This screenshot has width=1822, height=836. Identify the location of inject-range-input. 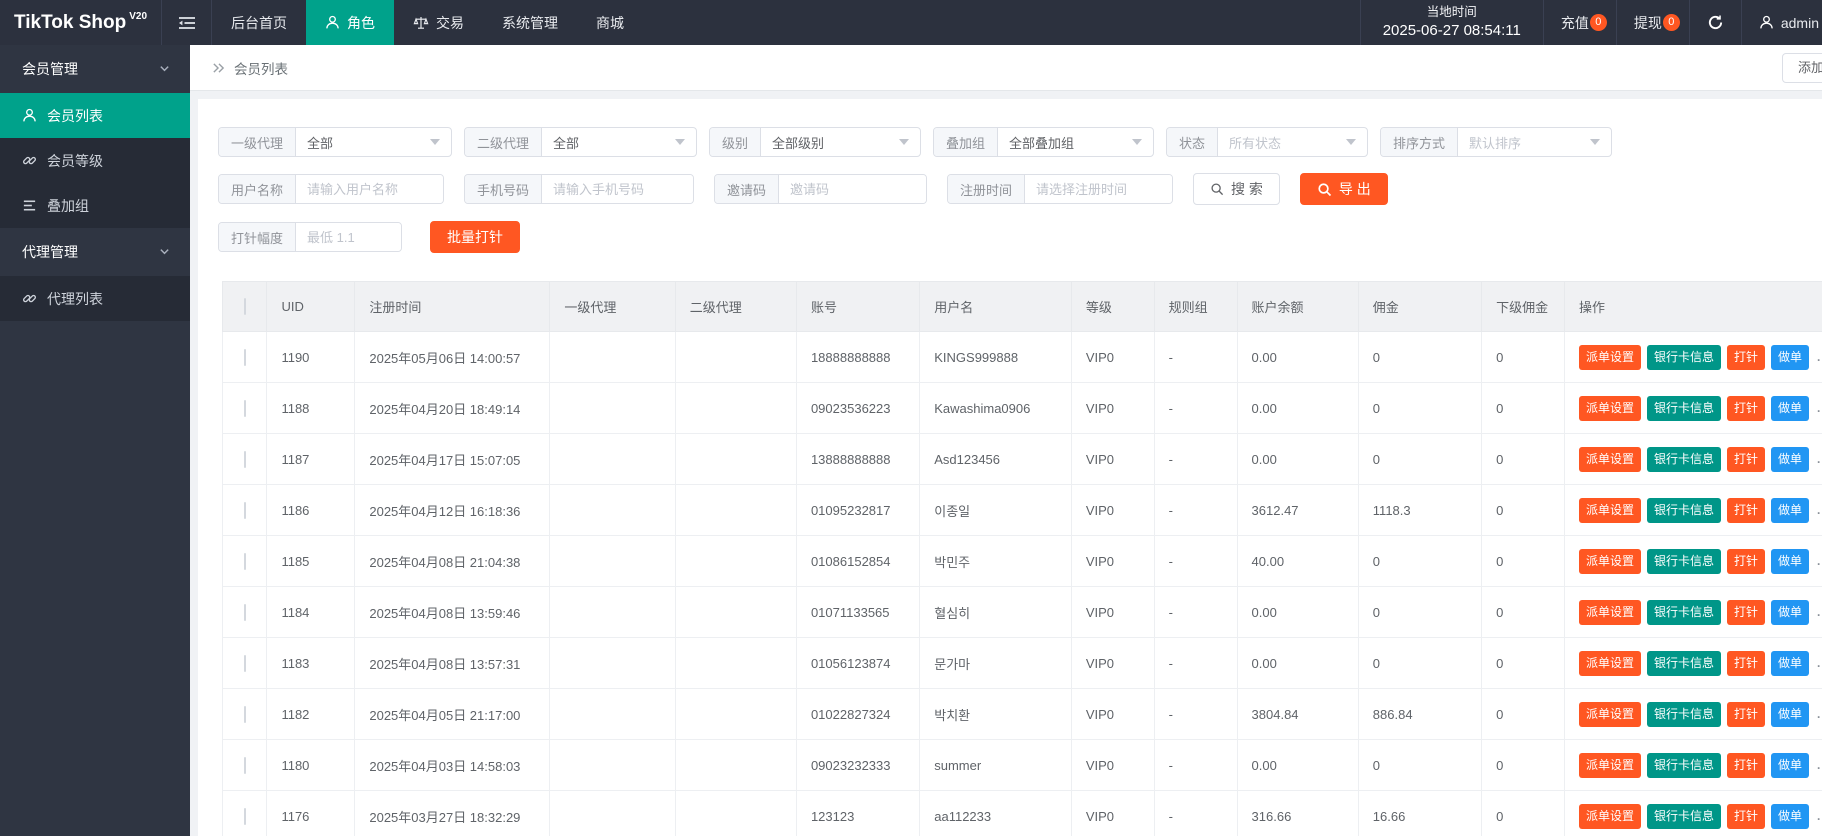
(348, 237).